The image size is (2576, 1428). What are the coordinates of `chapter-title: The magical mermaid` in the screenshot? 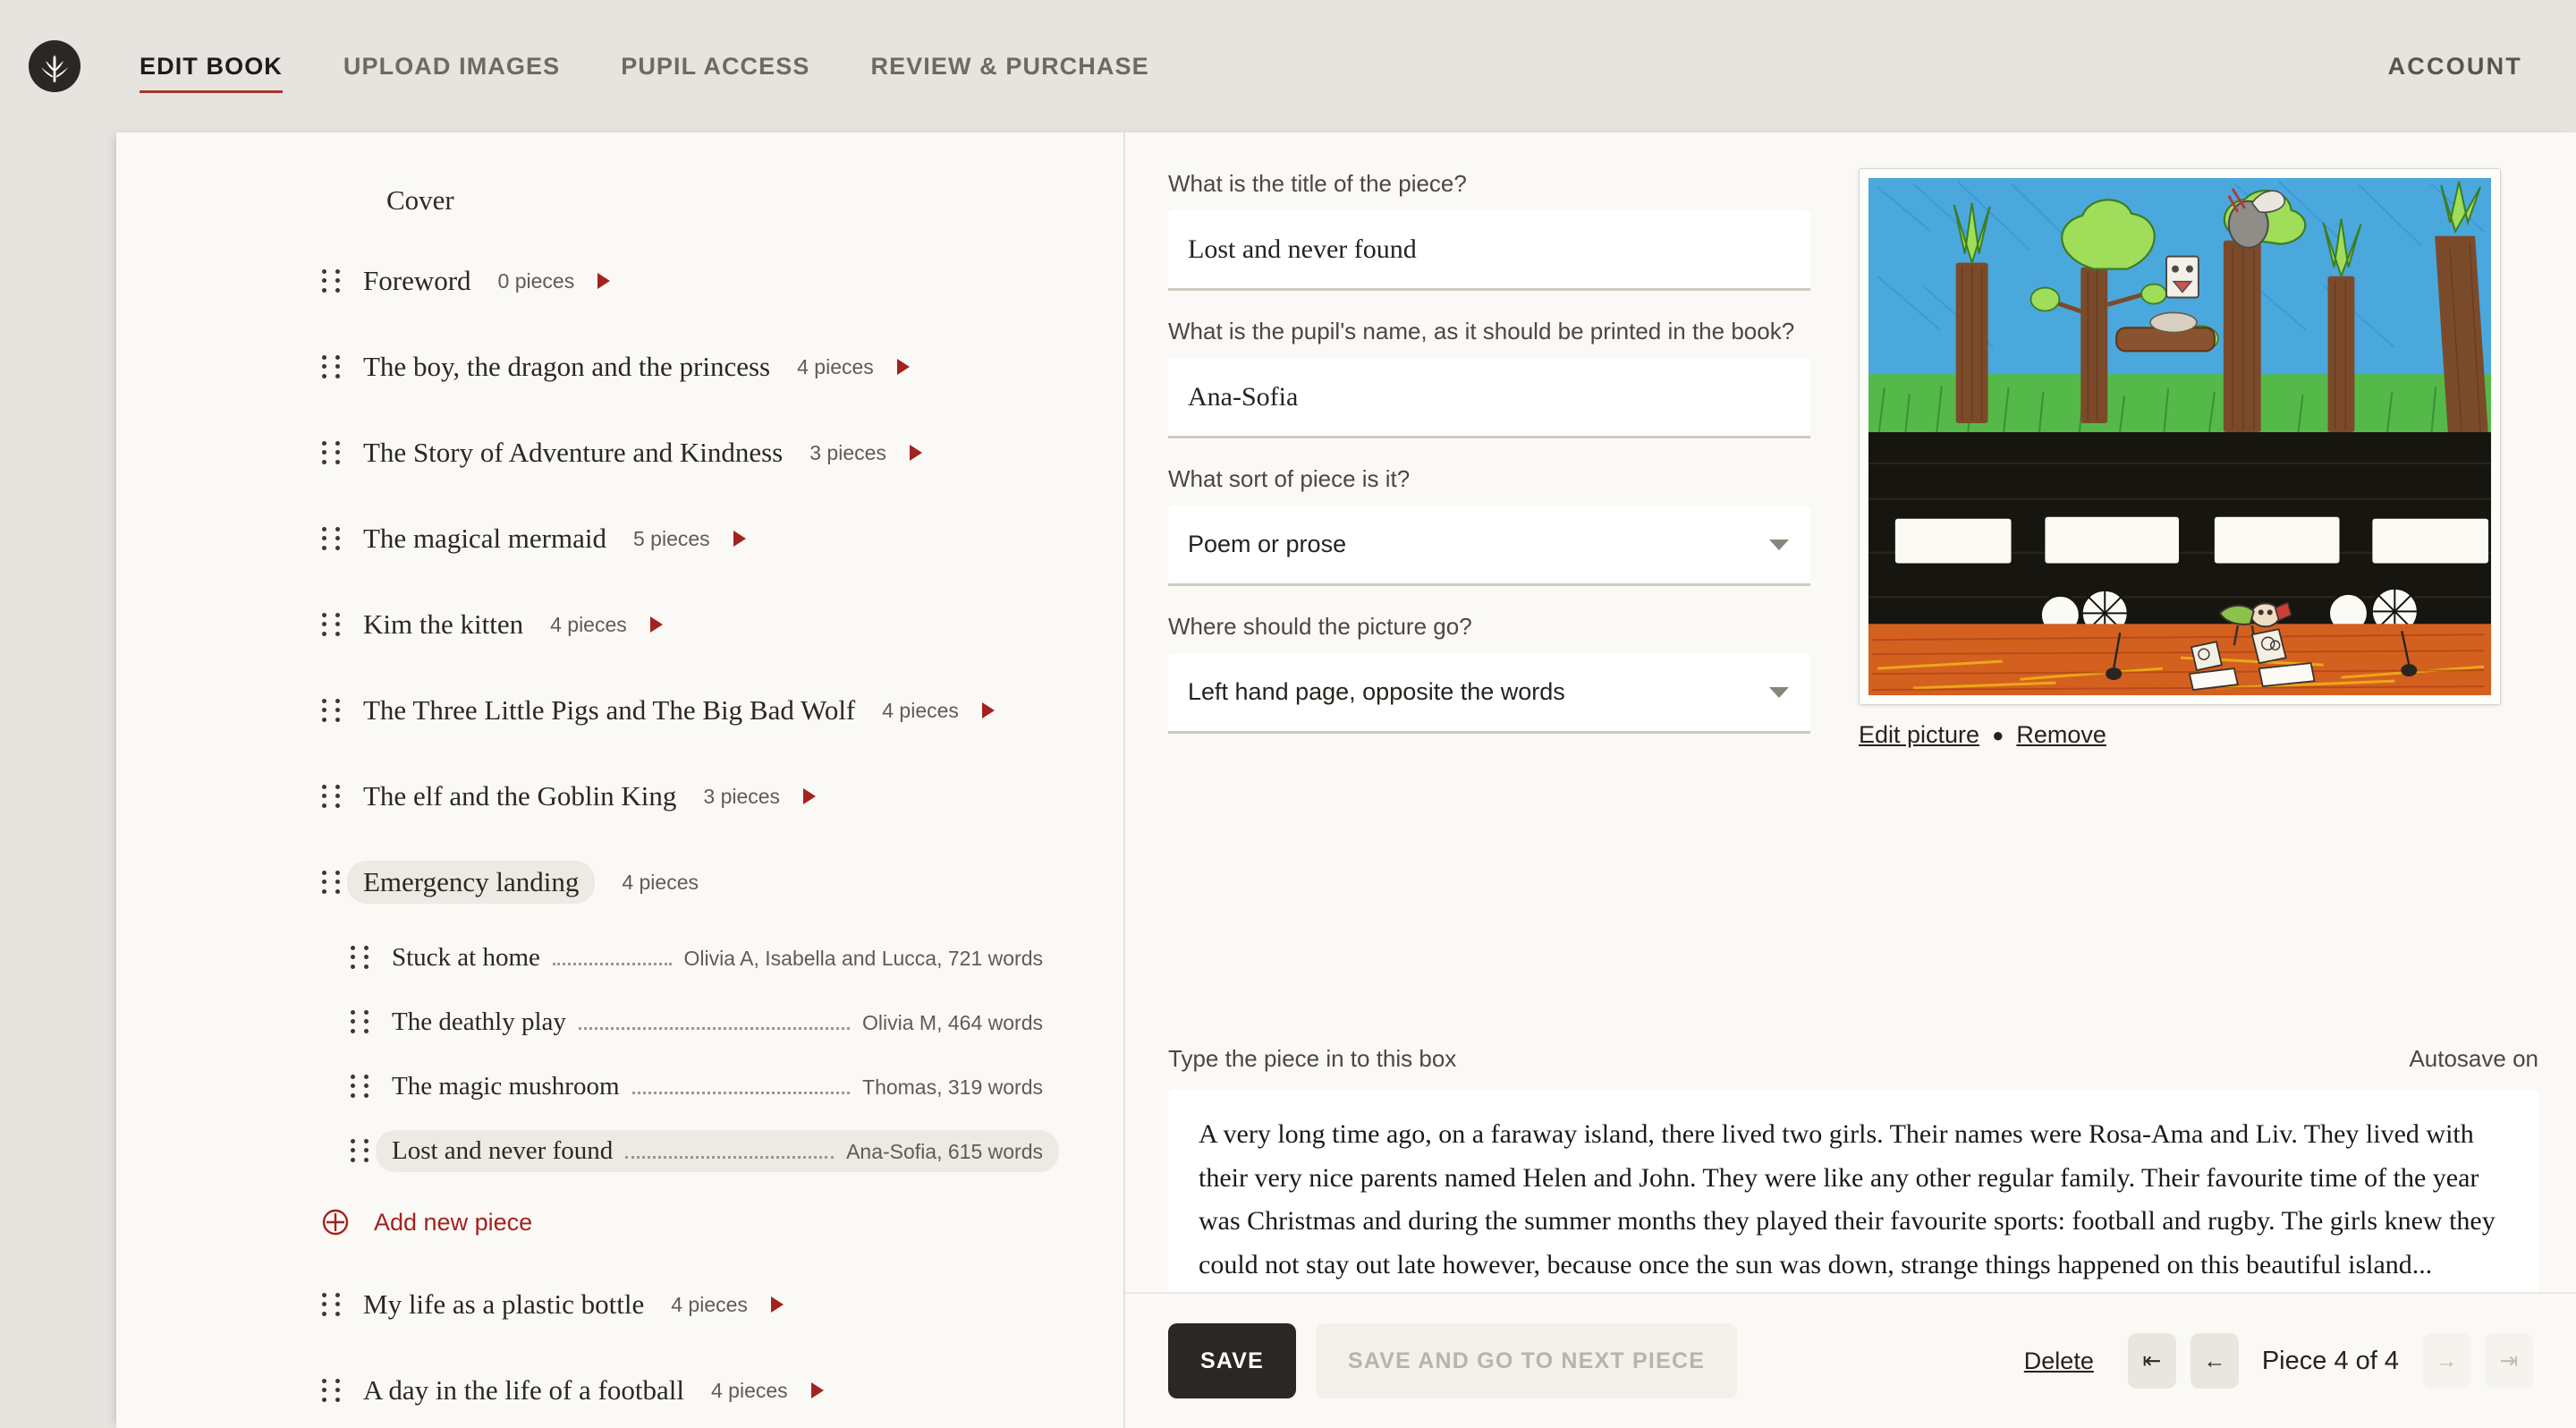 It's located at (484, 538).